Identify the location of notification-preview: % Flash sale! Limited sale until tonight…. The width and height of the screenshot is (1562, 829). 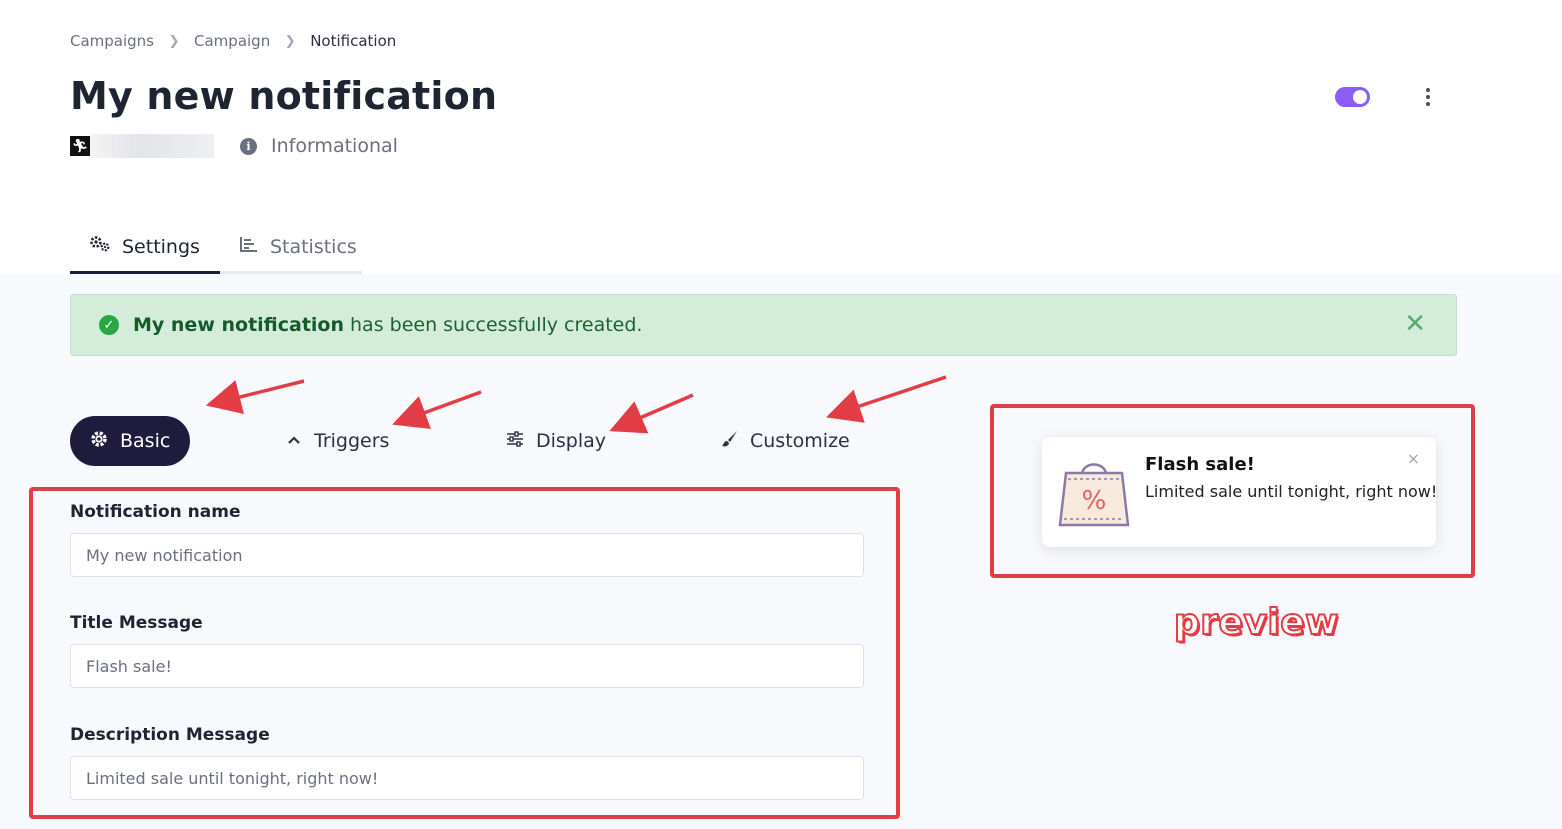
(1240, 492).